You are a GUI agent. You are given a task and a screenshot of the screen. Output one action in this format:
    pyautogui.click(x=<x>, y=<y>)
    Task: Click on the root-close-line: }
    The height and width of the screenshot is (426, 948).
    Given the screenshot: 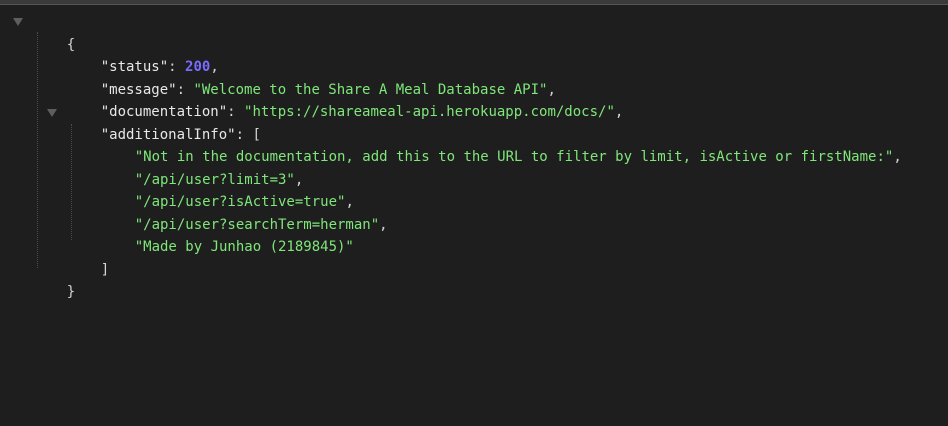 What is the action you would take?
    pyautogui.click(x=54, y=279)
    